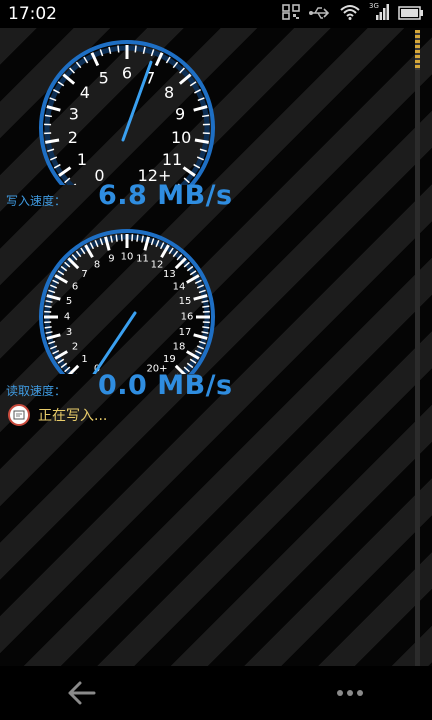 The height and width of the screenshot is (720, 432). What do you see at coordinates (127, 73) in the screenshot?
I see `write-gauge-tick-label: 6` at bounding box center [127, 73].